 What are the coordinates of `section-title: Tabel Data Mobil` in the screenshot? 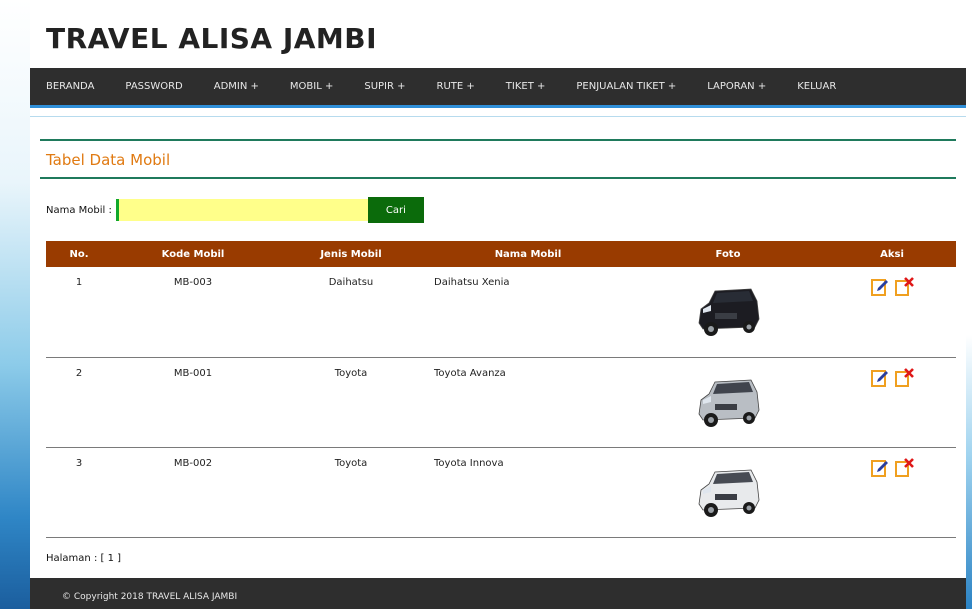 It's located at (108, 160).